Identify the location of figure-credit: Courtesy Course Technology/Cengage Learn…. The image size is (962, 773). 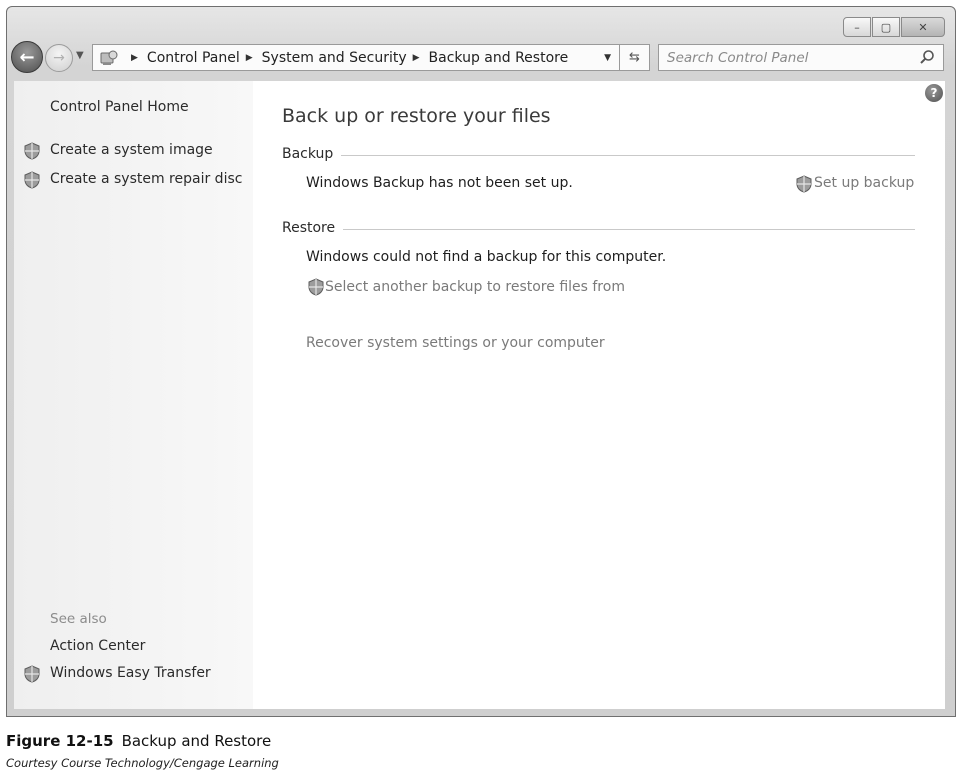
(142, 763).